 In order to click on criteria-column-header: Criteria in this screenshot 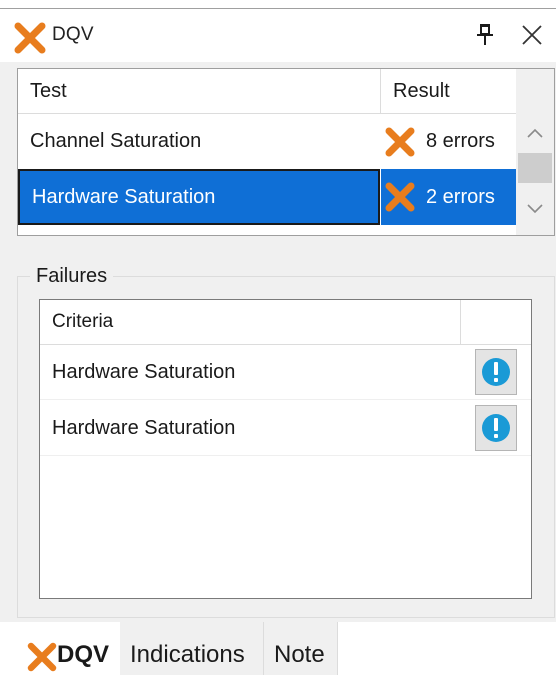, I will do `click(250, 322)`.